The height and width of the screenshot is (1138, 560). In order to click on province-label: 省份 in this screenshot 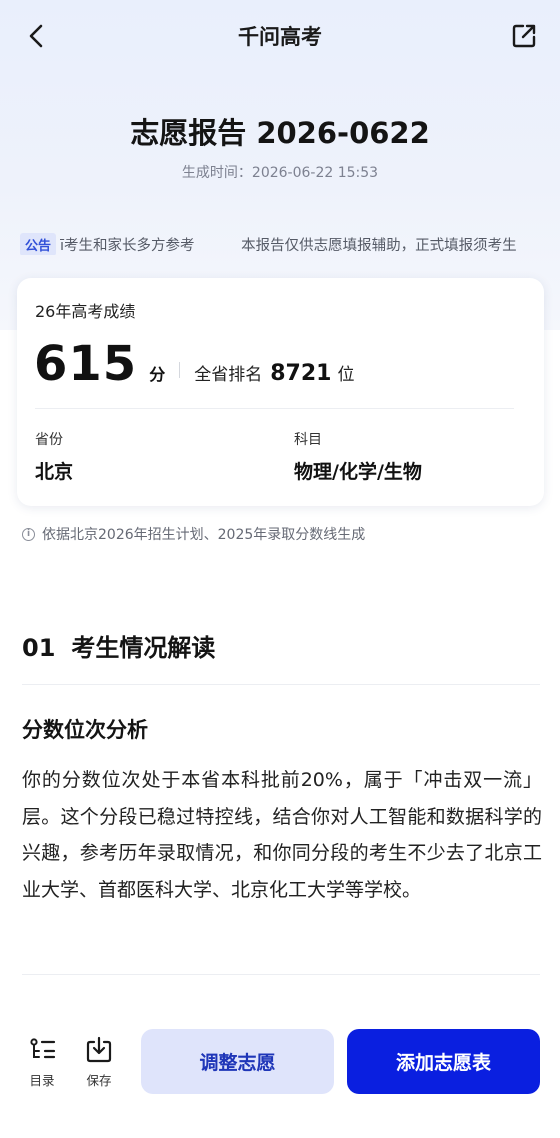, I will do `click(49, 440)`.